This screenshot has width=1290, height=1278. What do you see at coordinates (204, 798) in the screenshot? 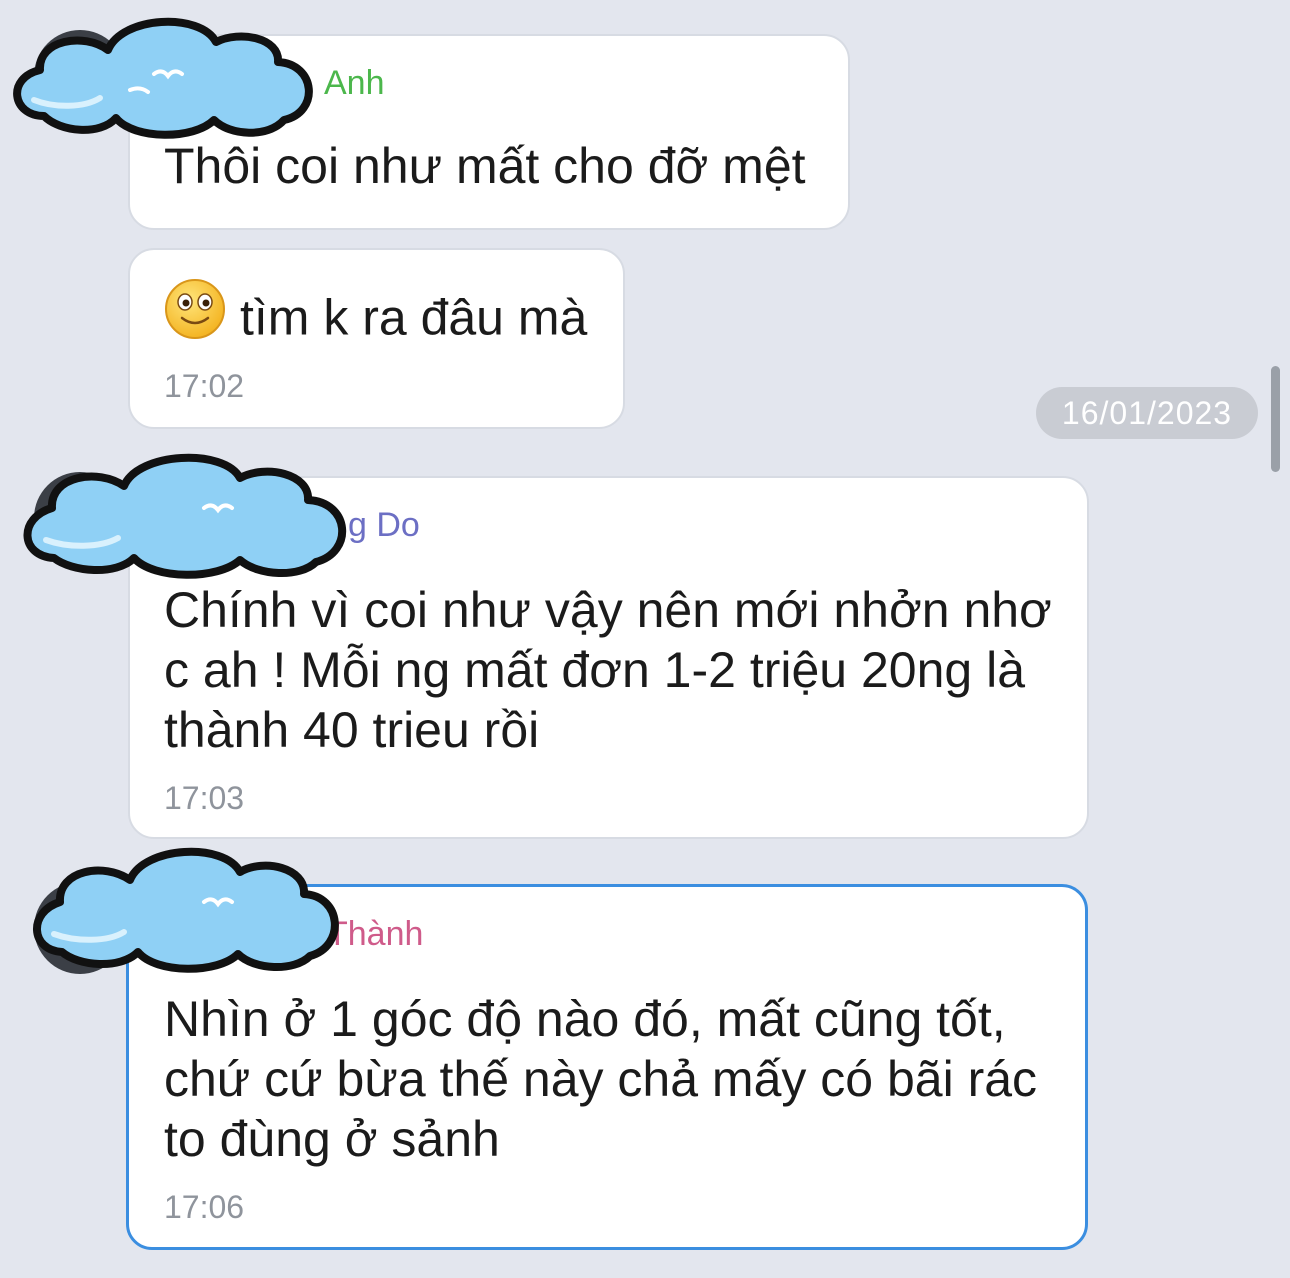
I see `message-time: 17:03` at bounding box center [204, 798].